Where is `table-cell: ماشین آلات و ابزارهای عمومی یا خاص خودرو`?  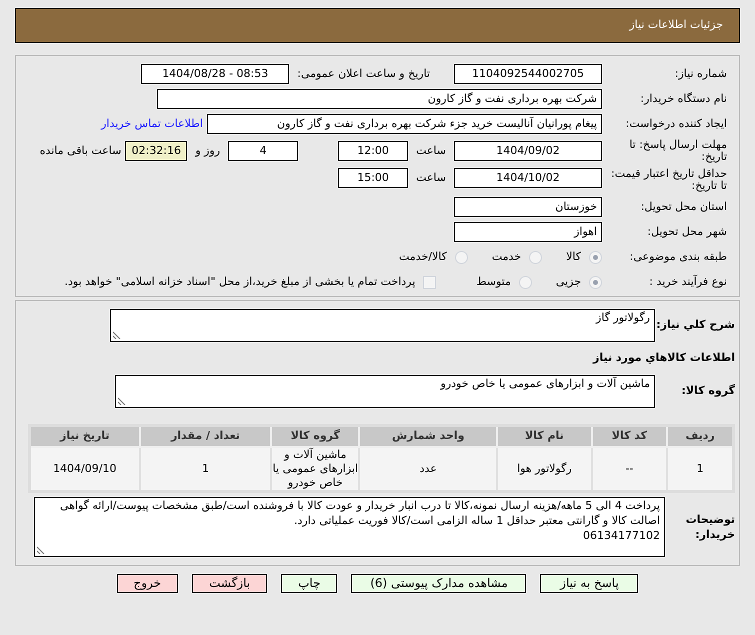
table-cell: ماشین آلات و ابزارهای عمومی یا خاص خودرو is located at coordinates (315, 469).